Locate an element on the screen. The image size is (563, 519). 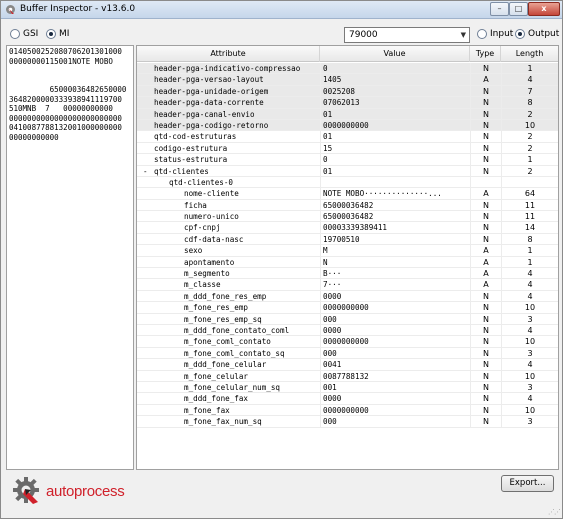
table-row: header-pga-indicativo-compressao 0 N 1 is located at coordinates (347, 69).